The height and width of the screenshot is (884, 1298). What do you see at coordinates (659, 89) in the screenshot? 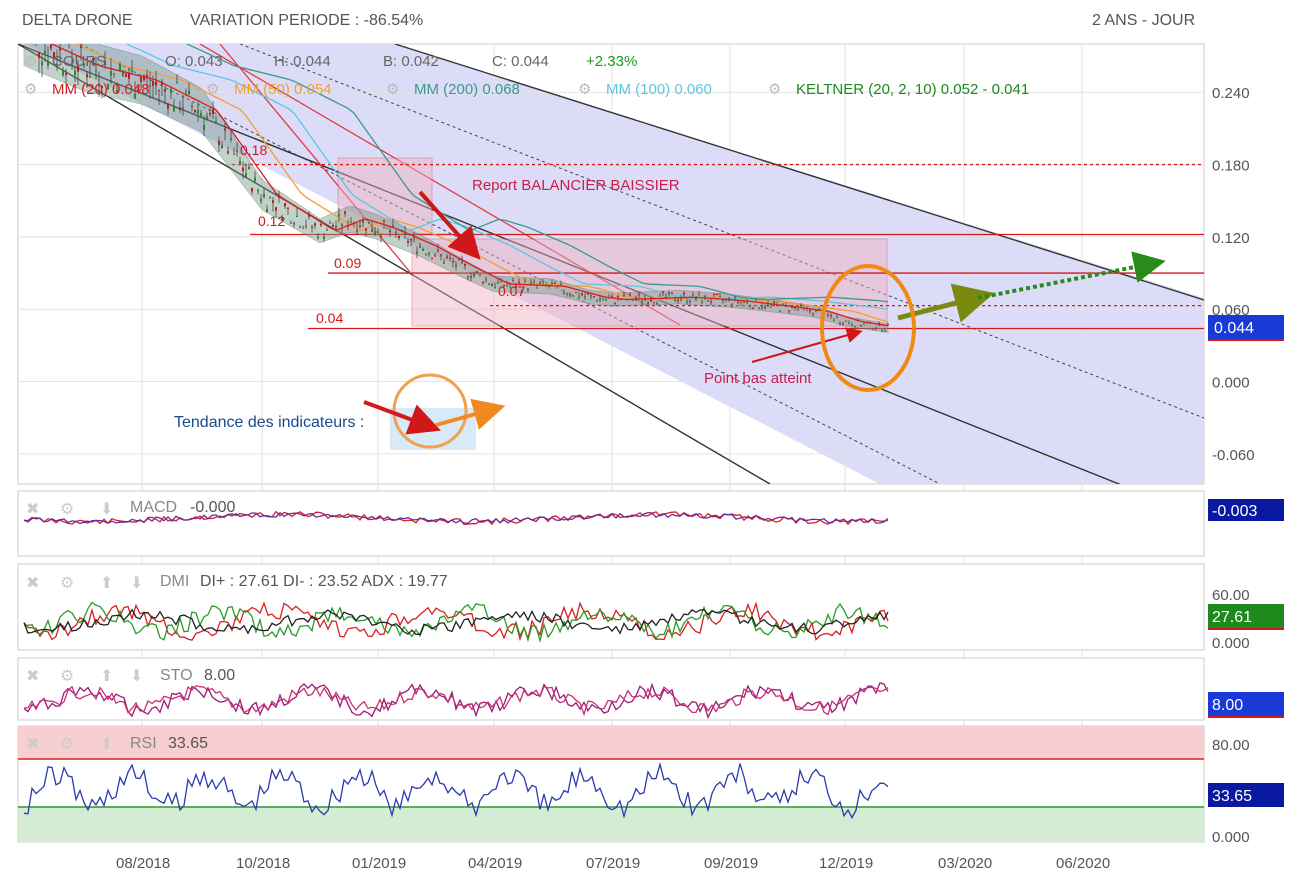
I see `legend-mm100: MM (100) 0.060` at bounding box center [659, 89].